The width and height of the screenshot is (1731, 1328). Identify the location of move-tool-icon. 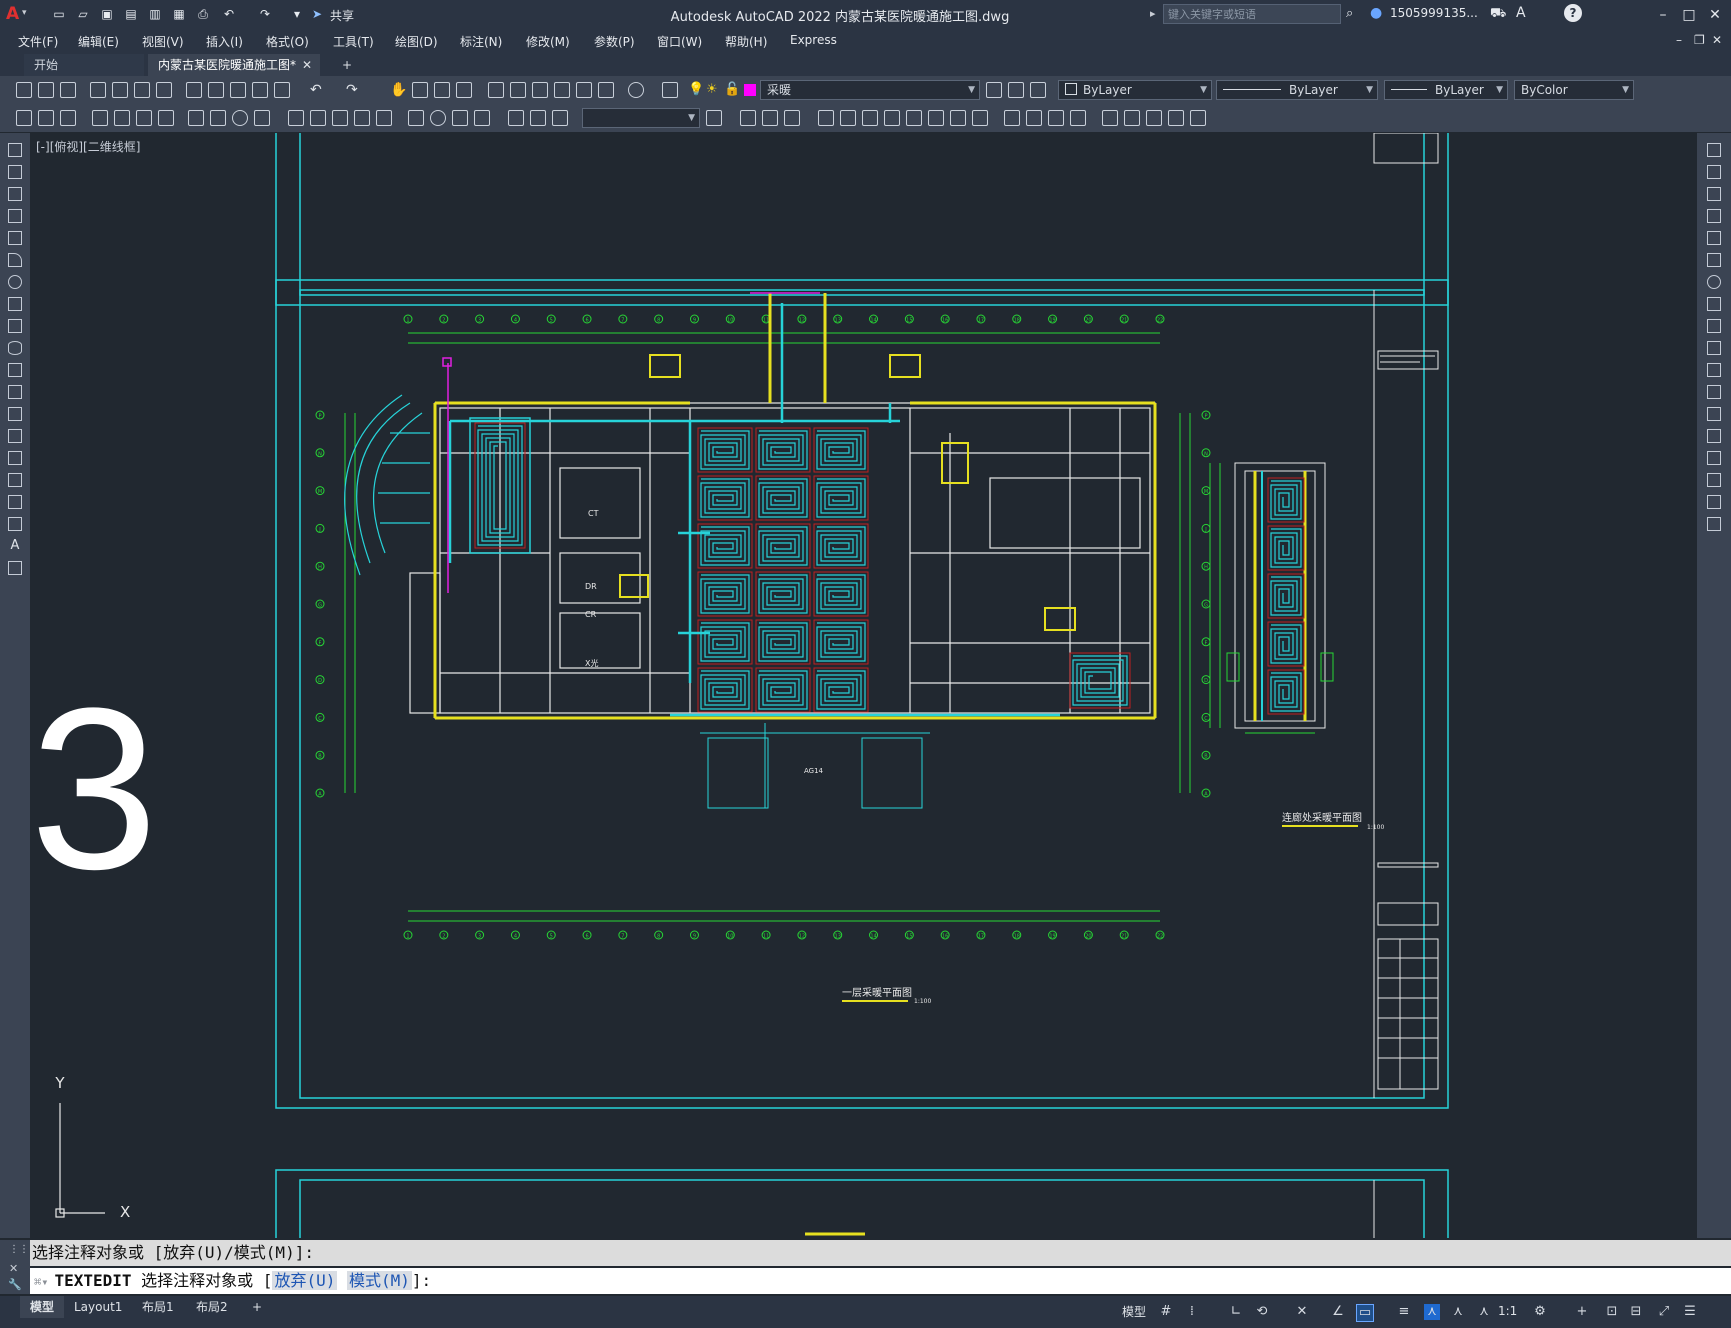
(1714, 260).